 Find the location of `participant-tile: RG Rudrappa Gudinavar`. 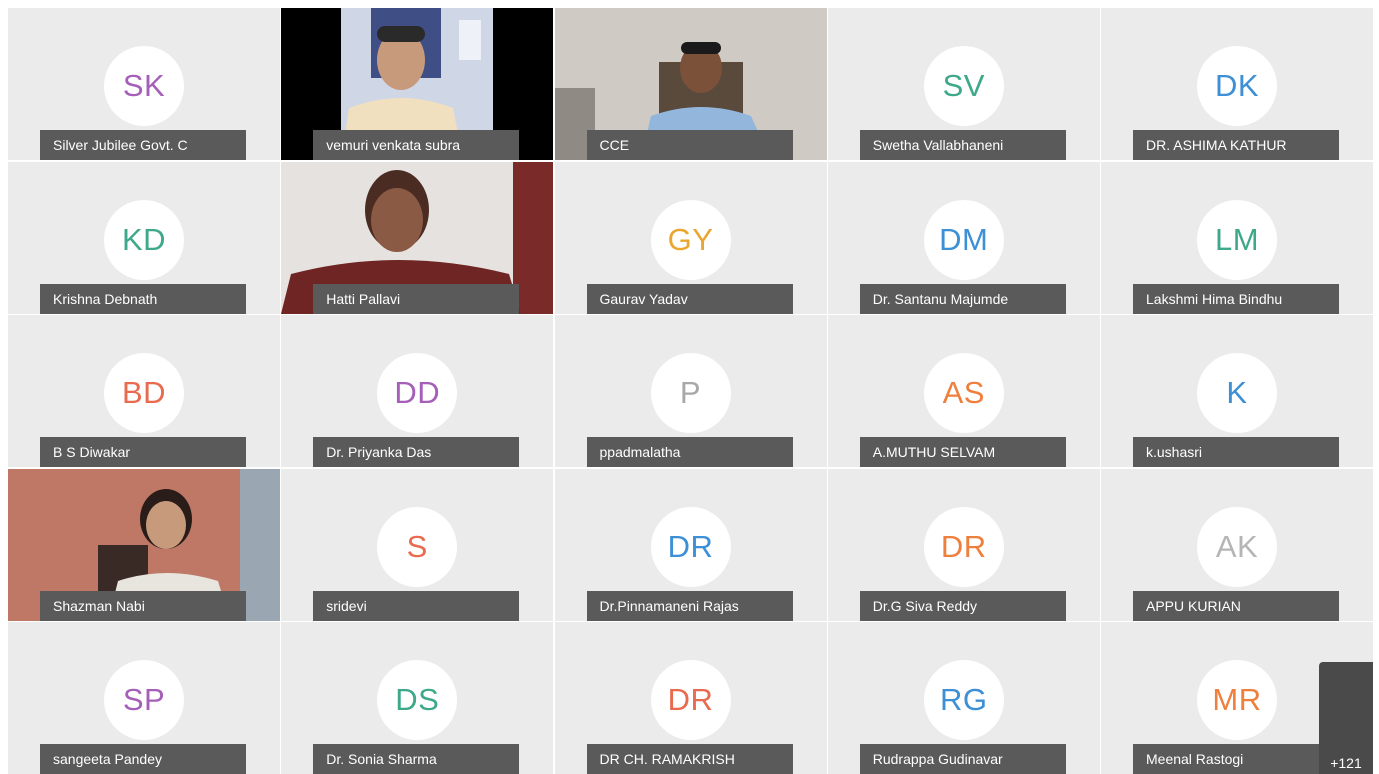

participant-tile: RG Rudrappa Gudinavar is located at coordinates (963, 698).